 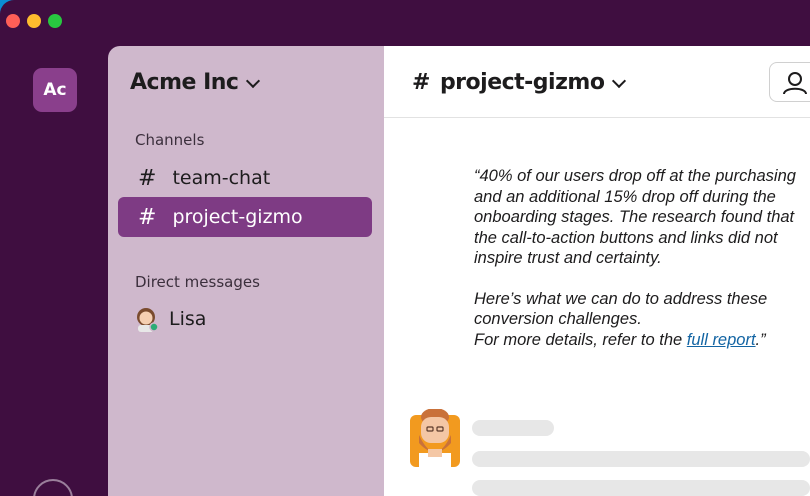 I want to click on user-icon, so click(x=795, y=83).